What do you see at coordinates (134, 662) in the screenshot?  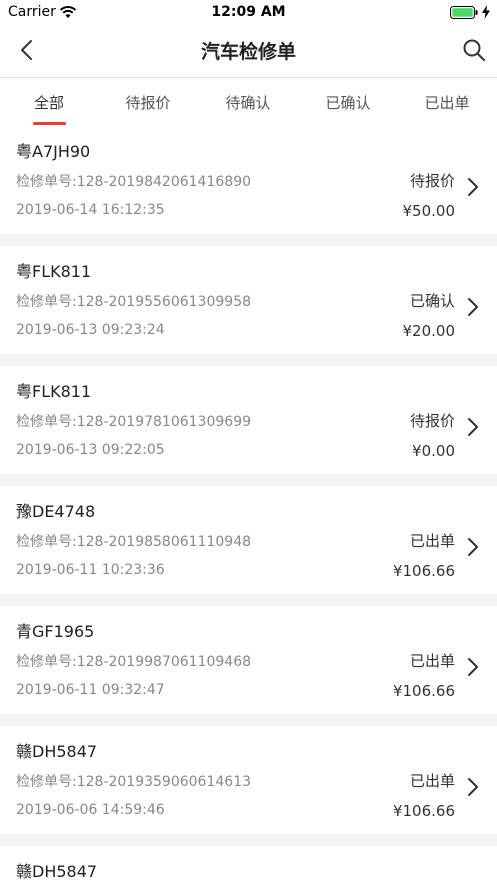 I see `order-number: 检修单号:128-2019987061109468` at bounding box center [134, 662].